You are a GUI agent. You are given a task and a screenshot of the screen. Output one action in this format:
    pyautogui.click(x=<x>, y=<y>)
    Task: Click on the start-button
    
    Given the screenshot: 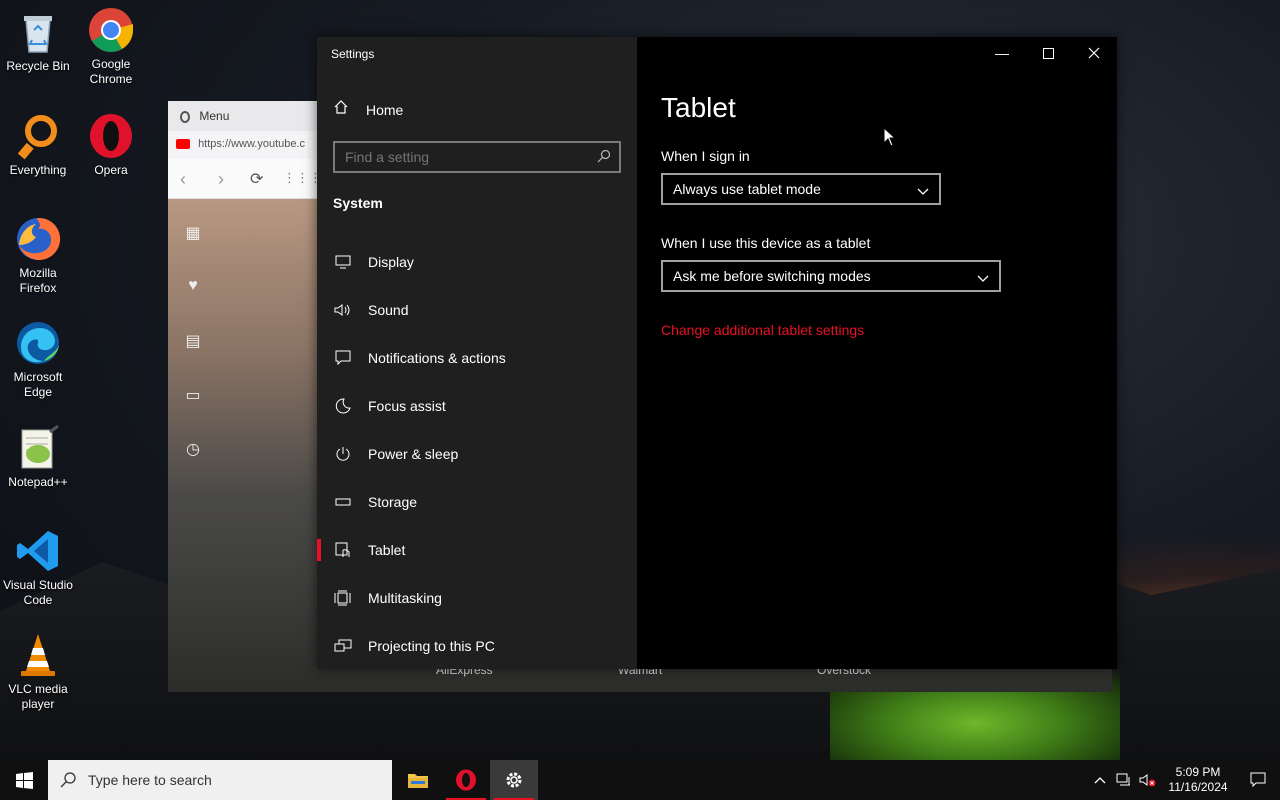 What is the action you would take?
    pyautogui.click(x=24, y=780)
    